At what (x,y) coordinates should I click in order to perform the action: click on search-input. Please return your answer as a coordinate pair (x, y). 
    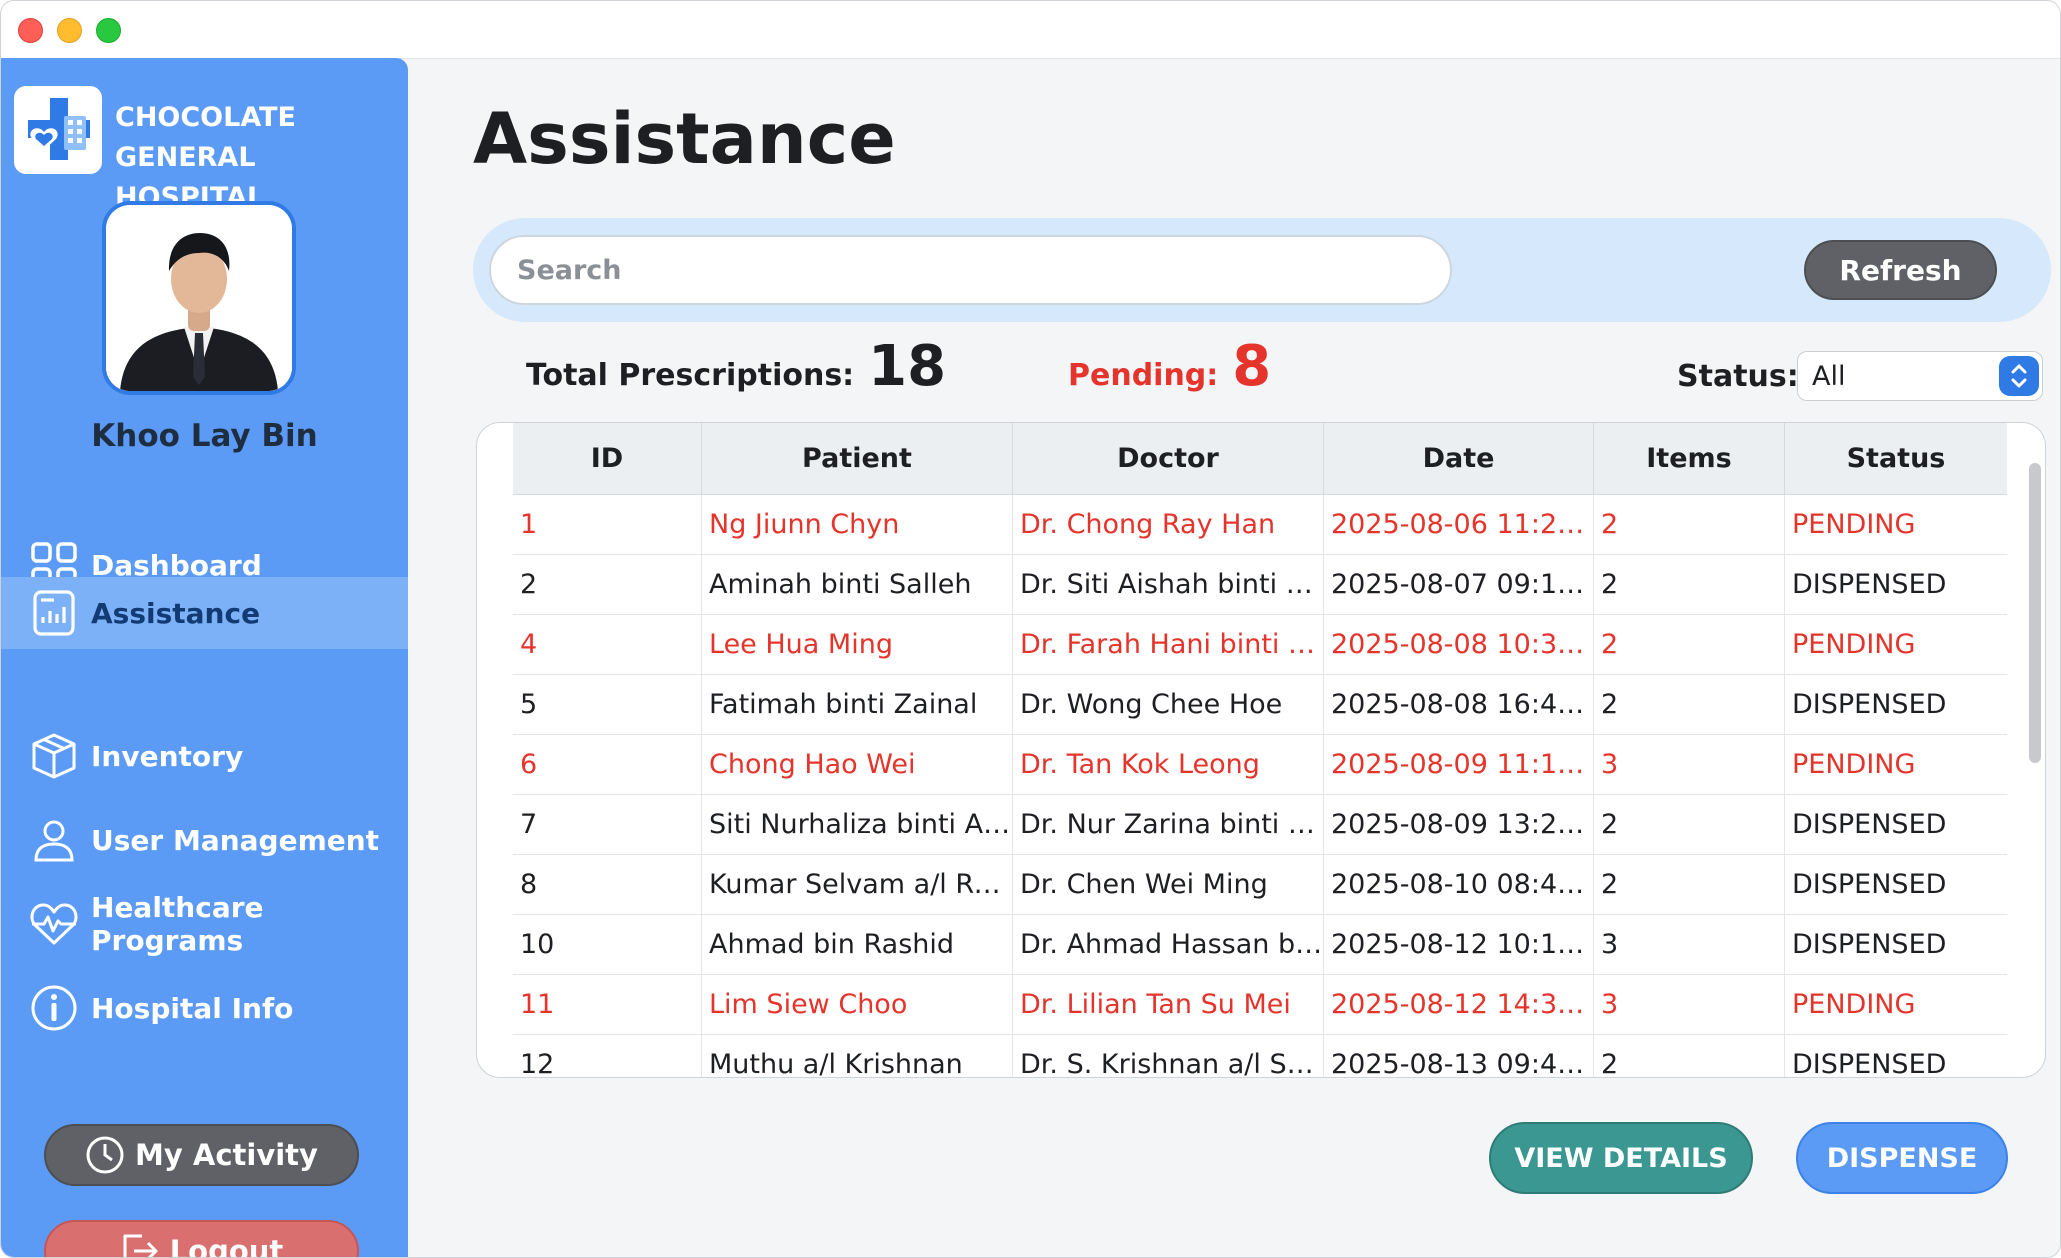
    Looking at the image, I should click on (970, 270).